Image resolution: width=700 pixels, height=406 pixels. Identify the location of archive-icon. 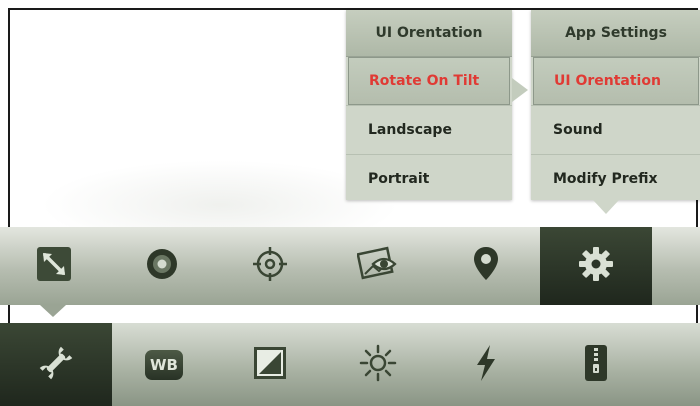
(596, 365).